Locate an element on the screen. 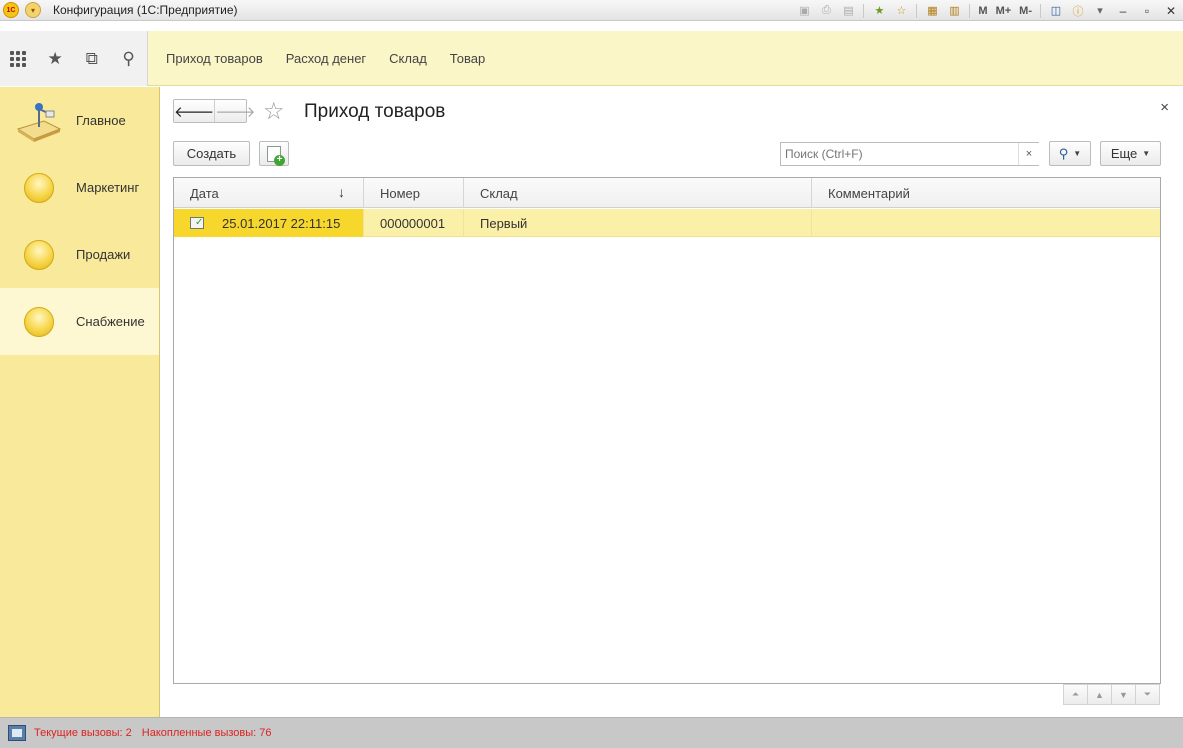  sidebar-item-main: Главное is located at coordinates (79, 120).